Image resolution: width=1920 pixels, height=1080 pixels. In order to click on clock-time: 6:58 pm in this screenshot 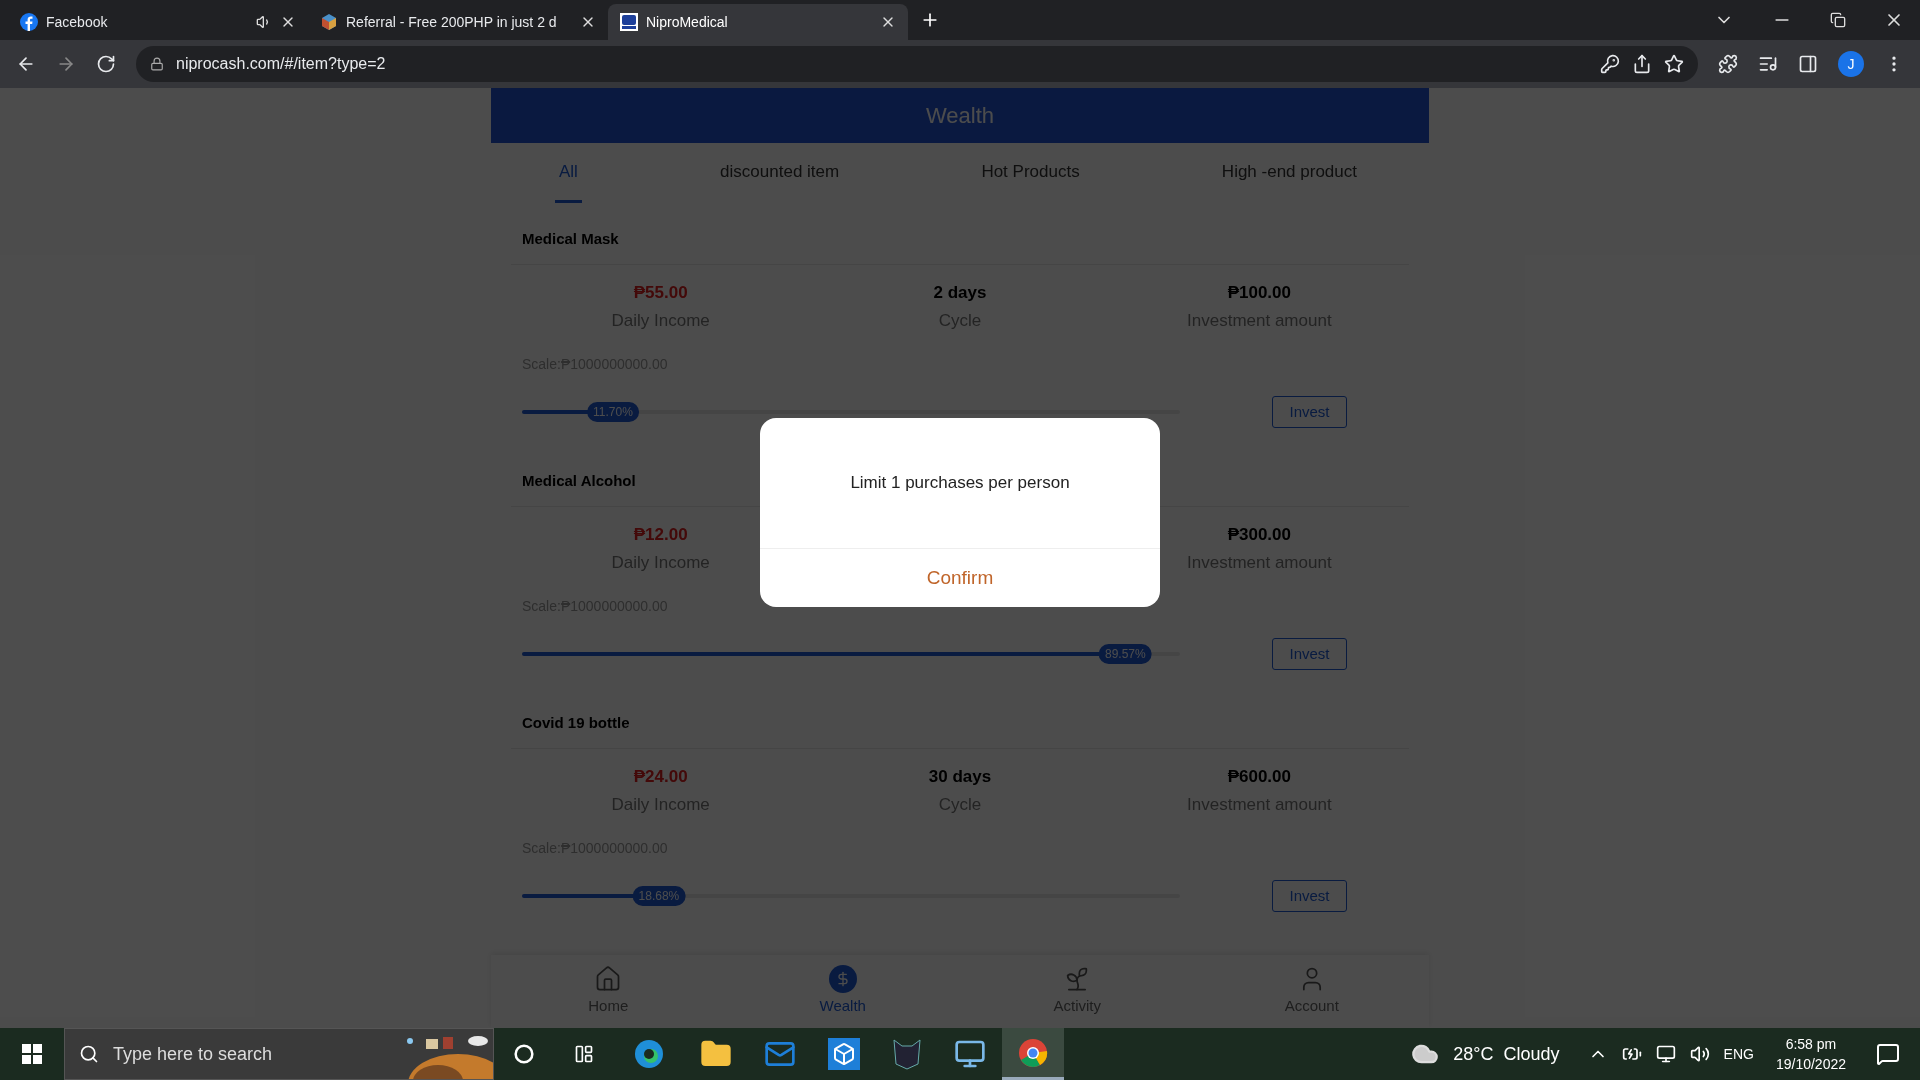, I will do `click(1811, 1044)`.